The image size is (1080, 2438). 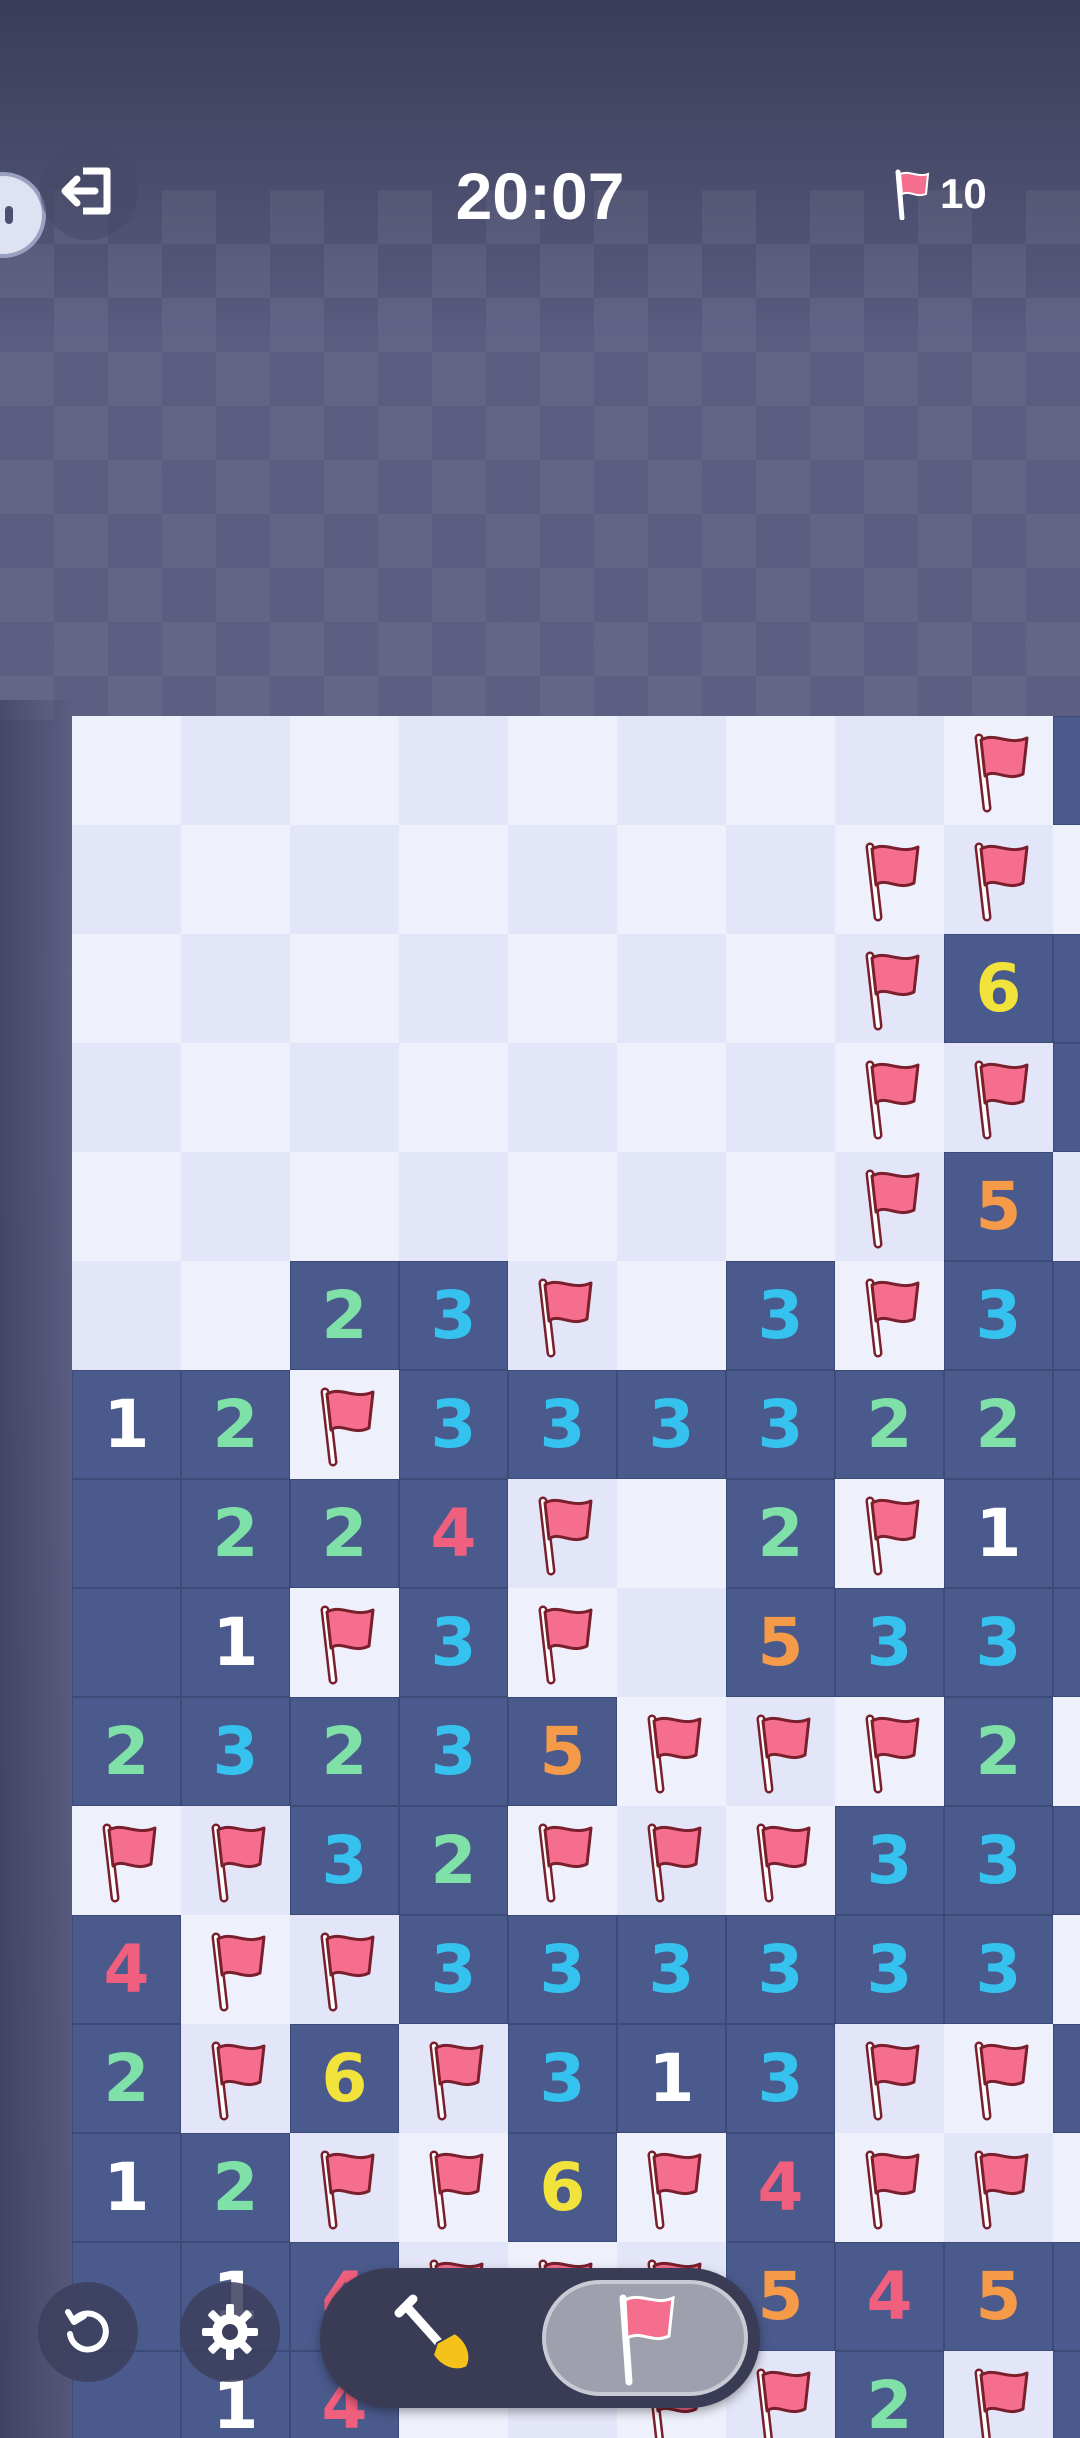 I want to click on cell-number: 1, so click(x=126, y=1424).